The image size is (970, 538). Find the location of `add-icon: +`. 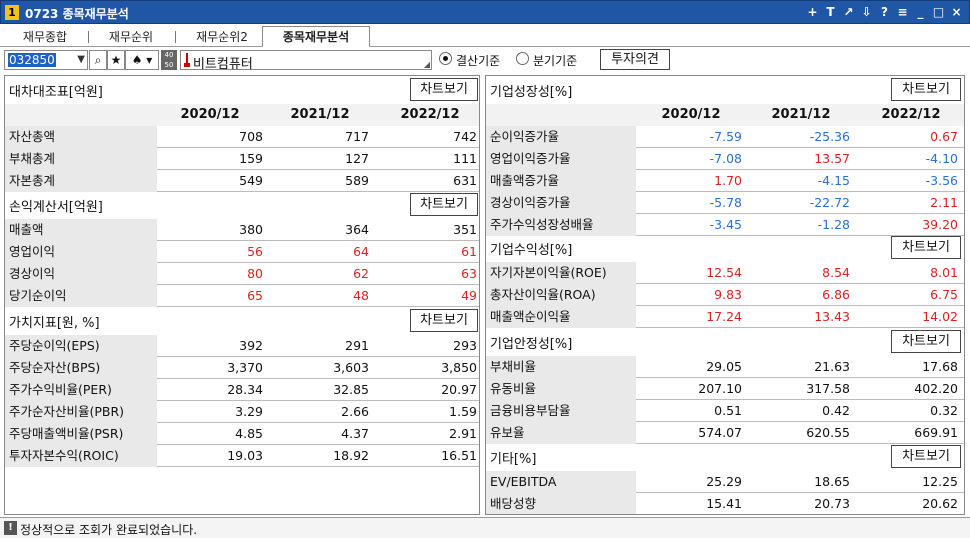

add-icon: + is located at coordinates (812, 12).